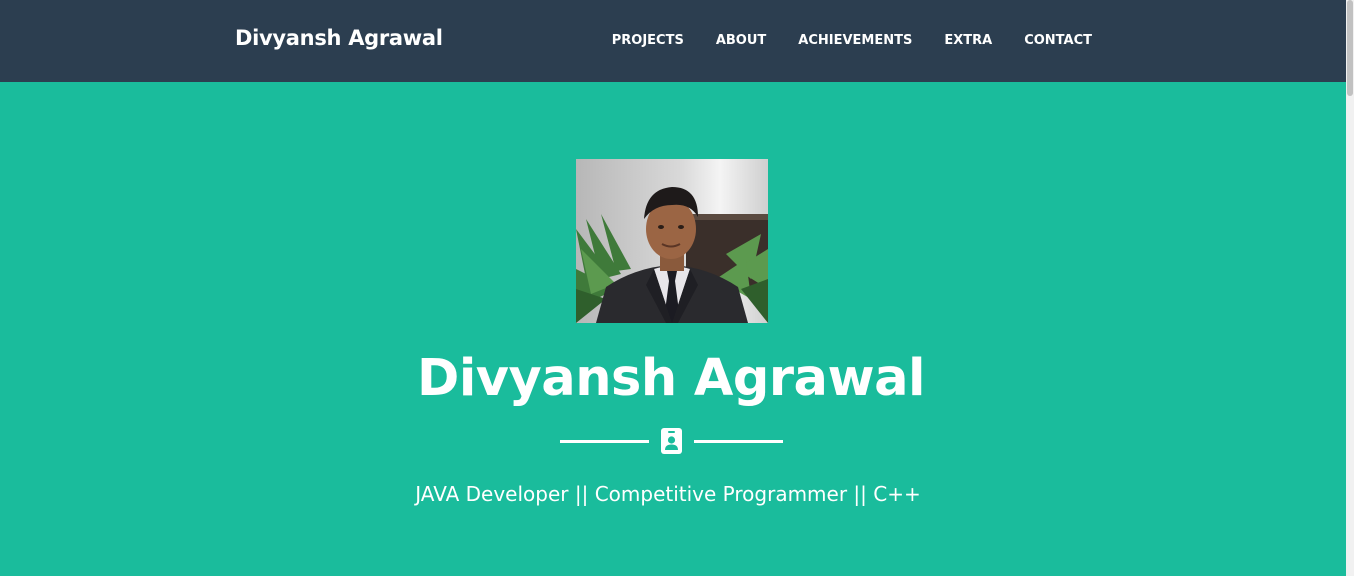 This screenshot has height=576, width=1354. I want to click on nav-item-contact: CONTACT, so click(1058, 40).